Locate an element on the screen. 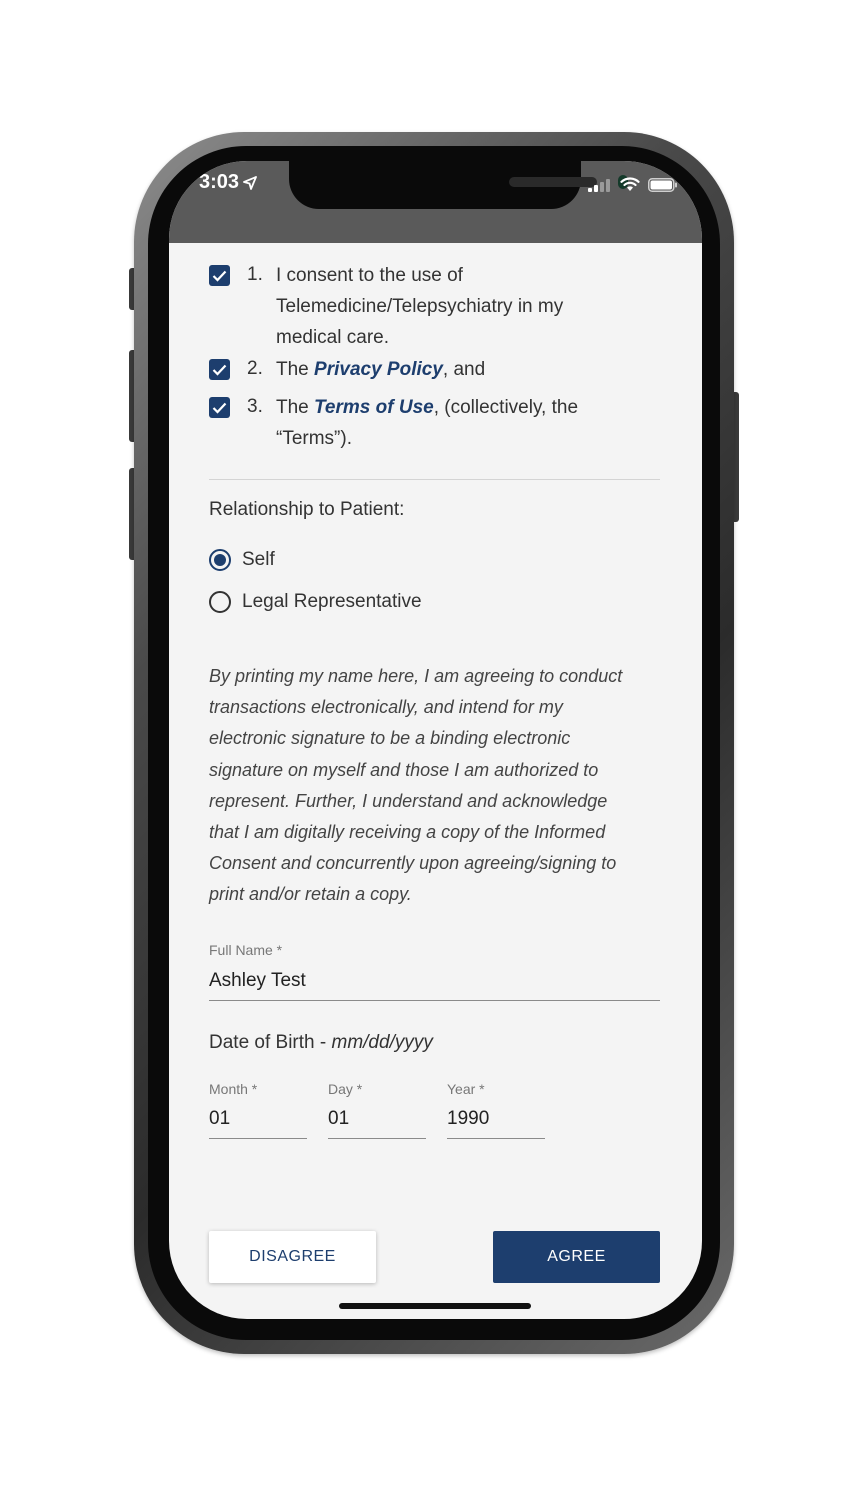 Image resolution: width=865 pixels, height=1485 pixels. consent-text-1-line: Telemedicine/Telepsychiatry in my is located at coordinates (420, 306).